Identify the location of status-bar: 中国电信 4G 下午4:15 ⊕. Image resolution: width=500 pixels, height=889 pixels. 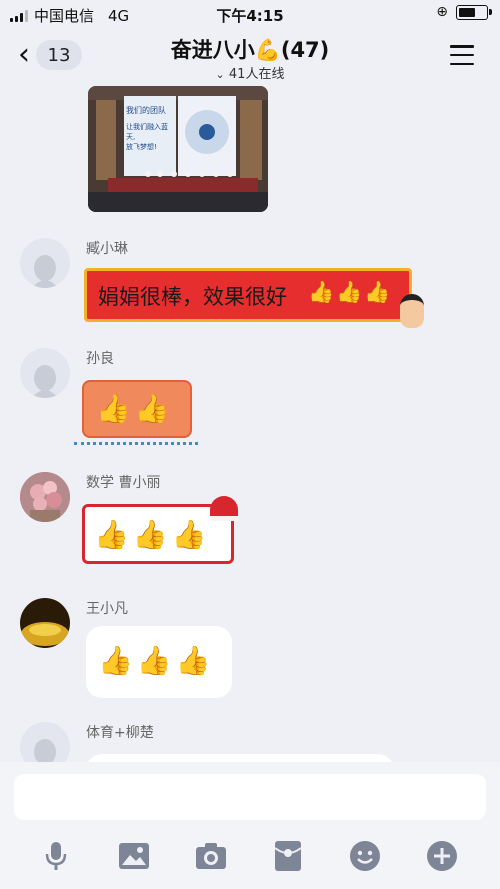
(250, 14).